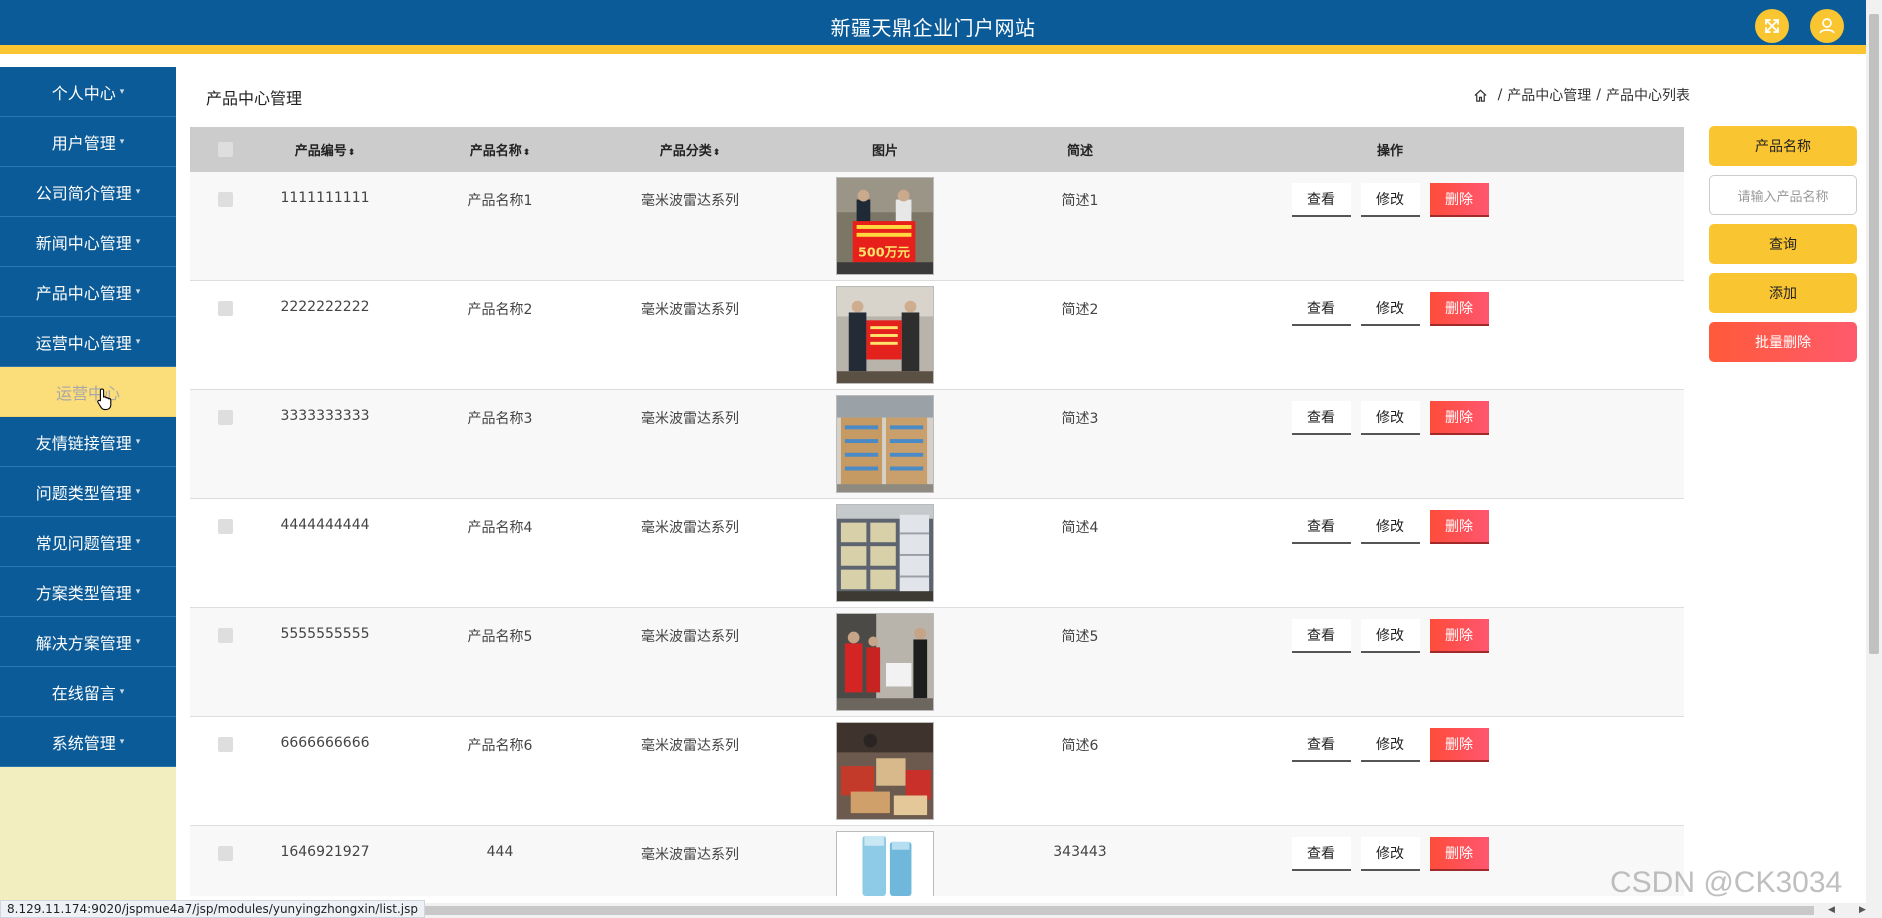  I want to click on sidebar-item-operations-management: 运营中心管理 ▾, so click(88, 342).